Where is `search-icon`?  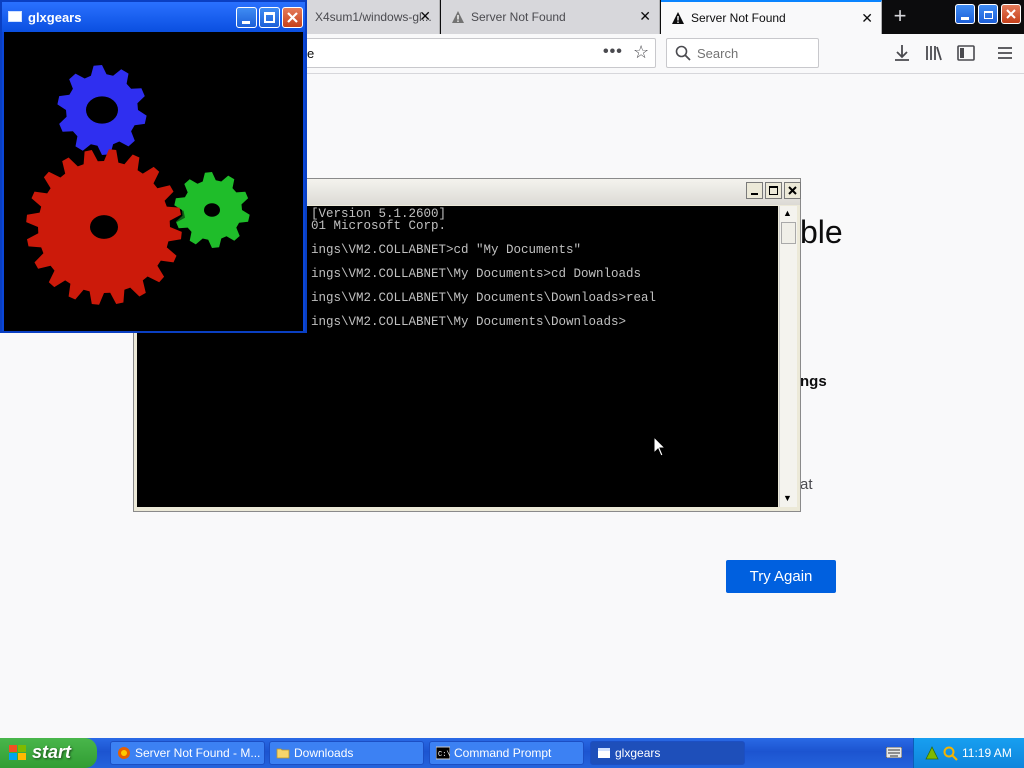 search-icon is located at coordinates (683, 53).